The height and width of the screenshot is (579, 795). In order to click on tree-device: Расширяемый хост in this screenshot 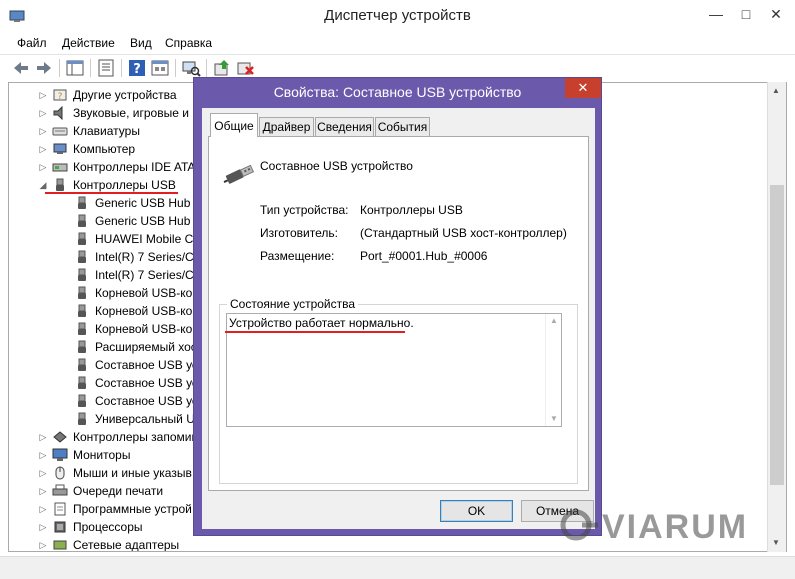, I will do `click(136, 347)`.